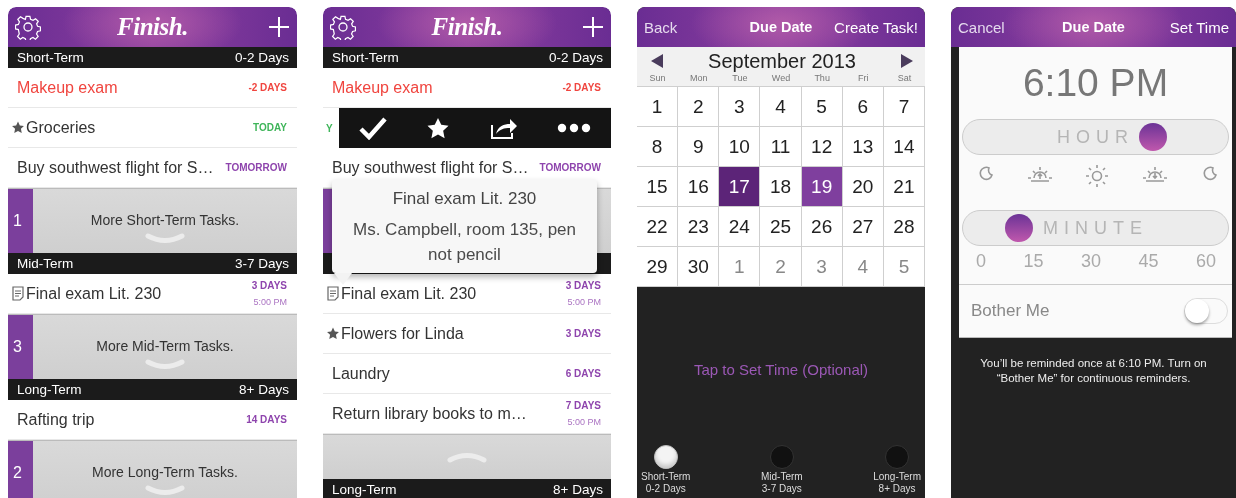 The width and height of the screenshot is (1236, 498). What do you see at coordinates (165, 472) in the screenshot?
I see `more-tasks-label: More Long-Term Tasks.` at bounding box center [165, 472].